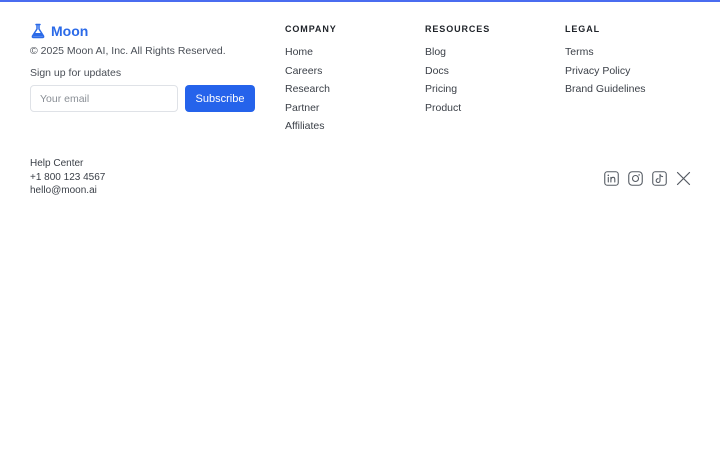 This screenshot has height=450, width=720. I want to click on legal-heading: LEGAL, so click(582, 29).